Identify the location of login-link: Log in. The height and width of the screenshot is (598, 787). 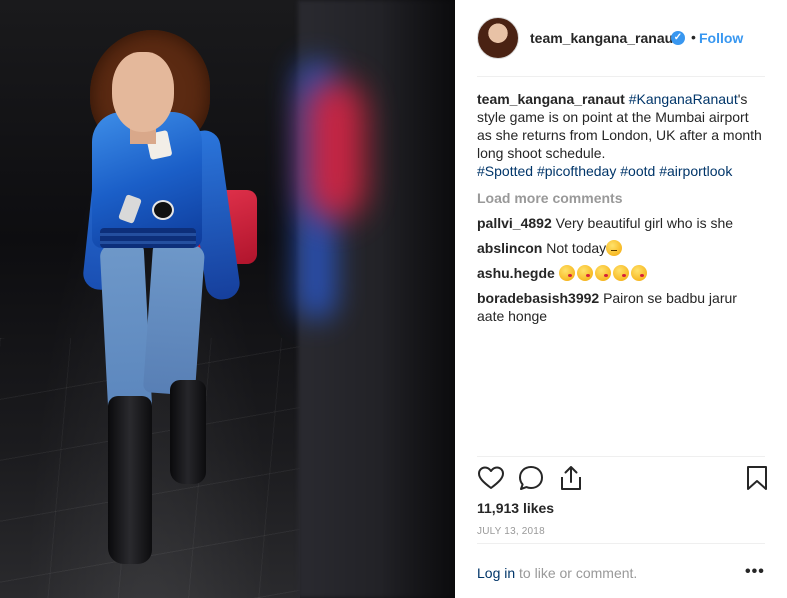
(496, 573).